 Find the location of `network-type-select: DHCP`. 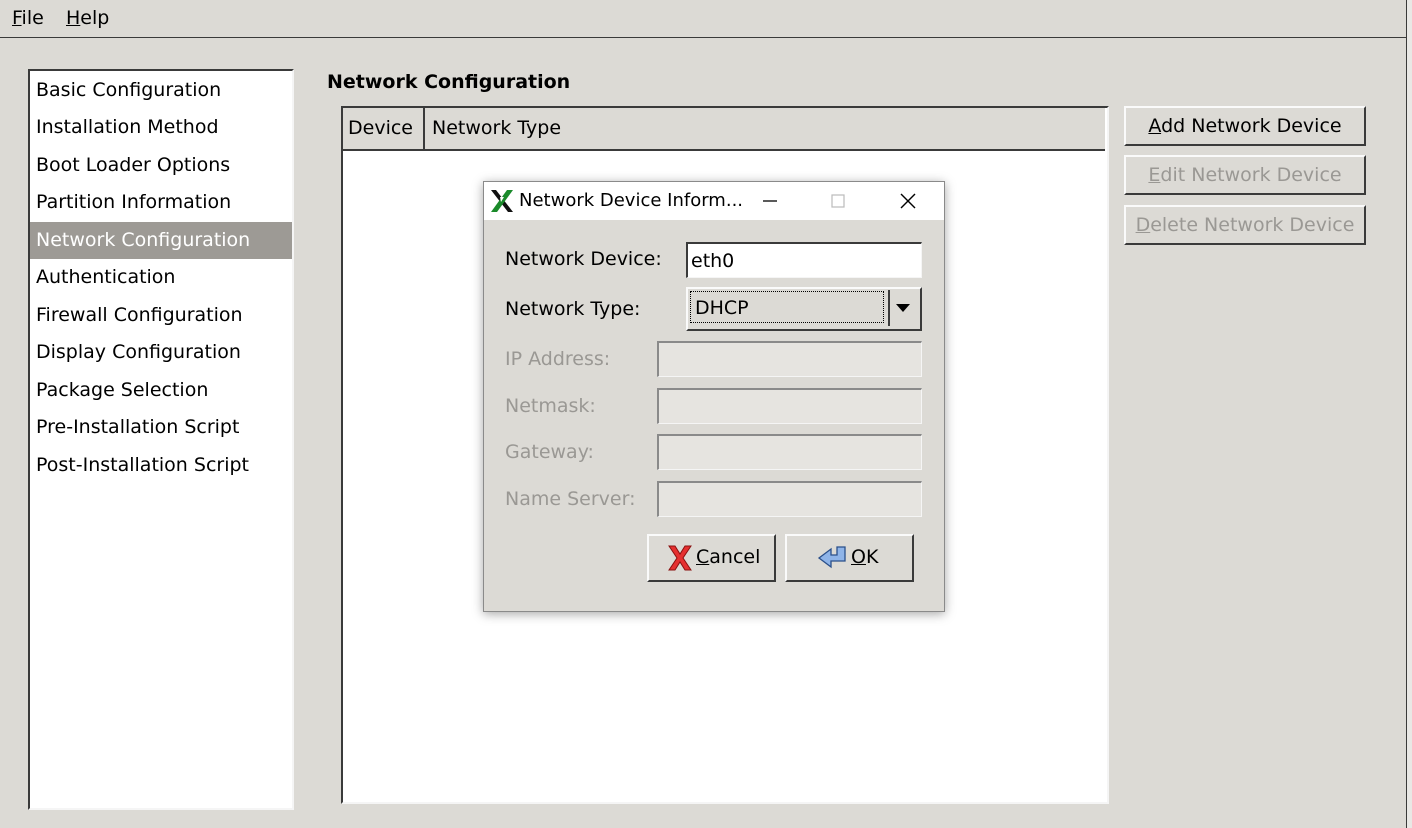

network-type-select: DHCP is located at coordinates (804, 309).